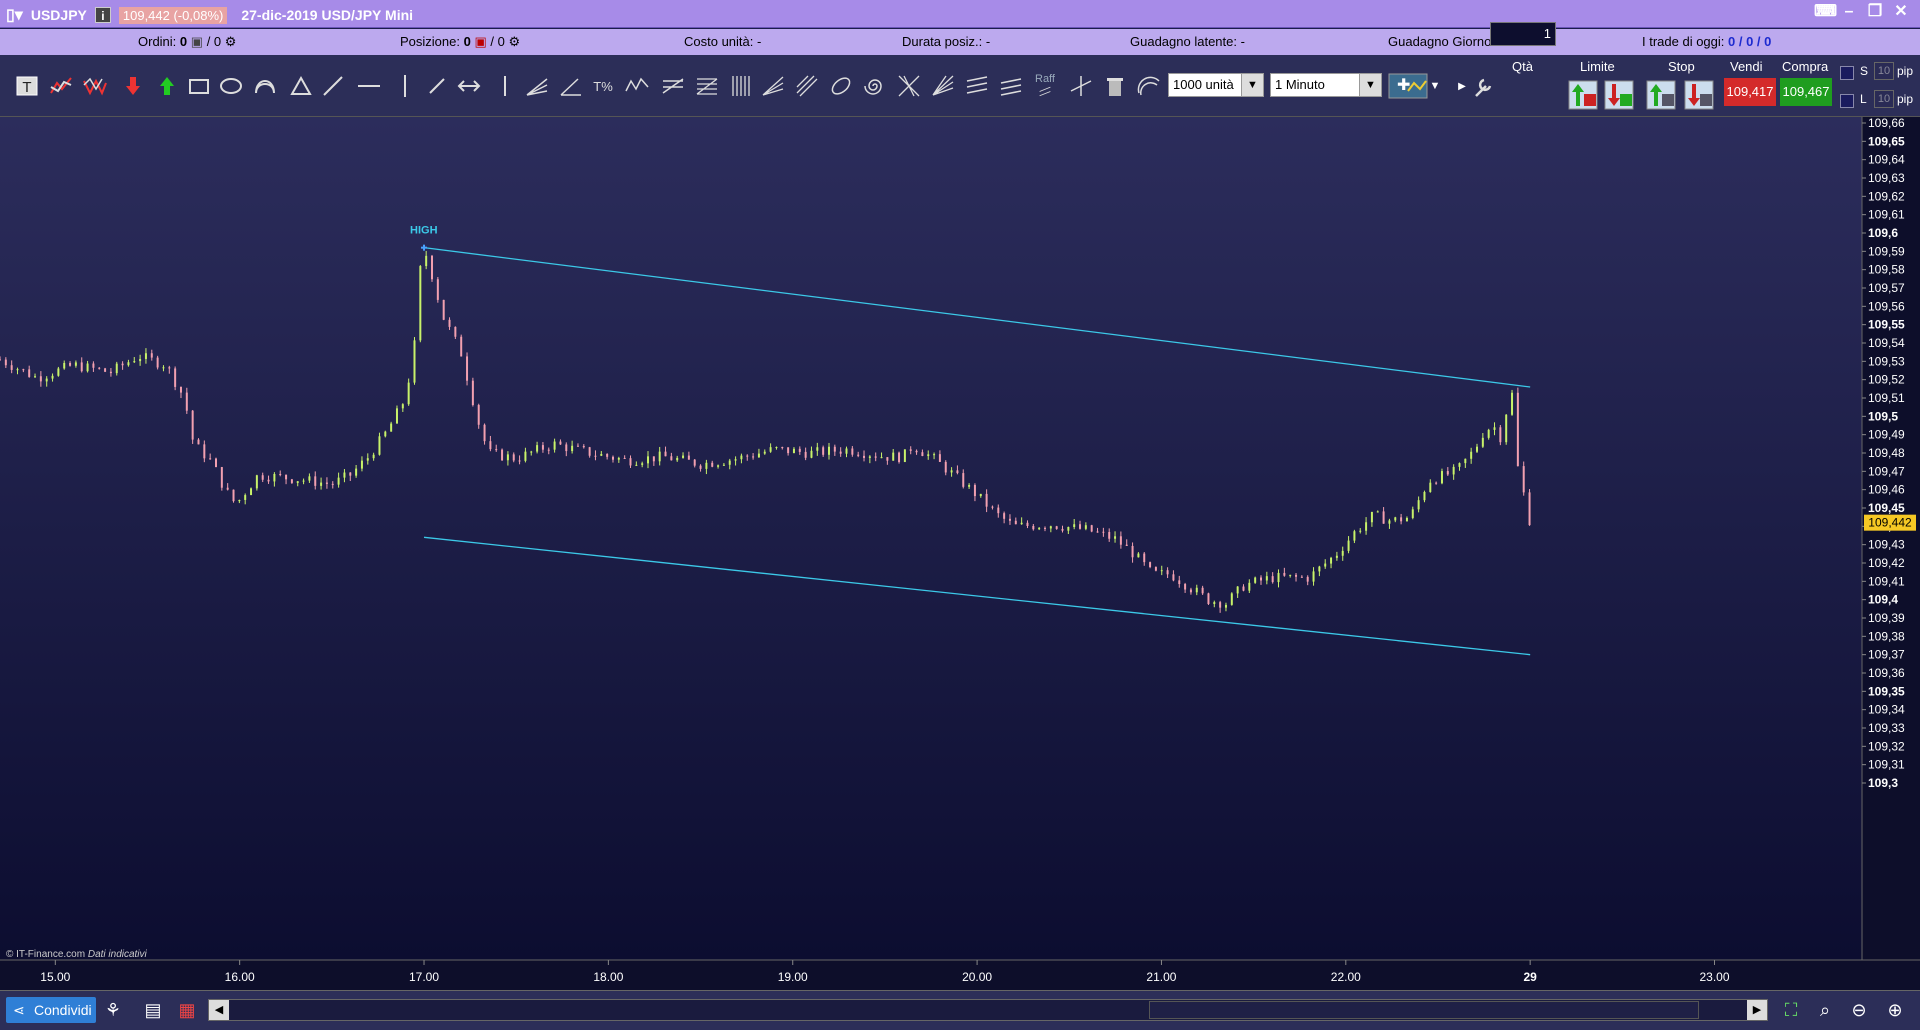 This screenshot has height=1030, width=1920. Describe the element at coordinates (1583, 95) in the screenshot. I see `limit-buy-button` at that location.